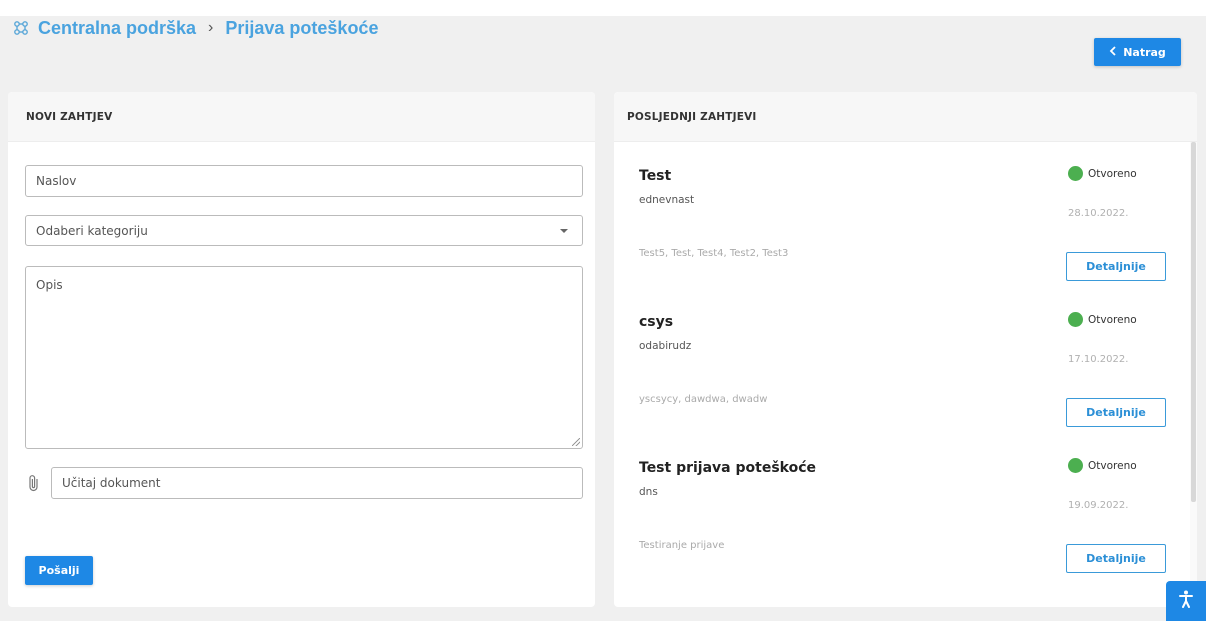 The width and height of the screenshot is (1206, 621). I want to click on breadcrumb: Centralna podrška › Prijava poteškoće, so click(195, 28).